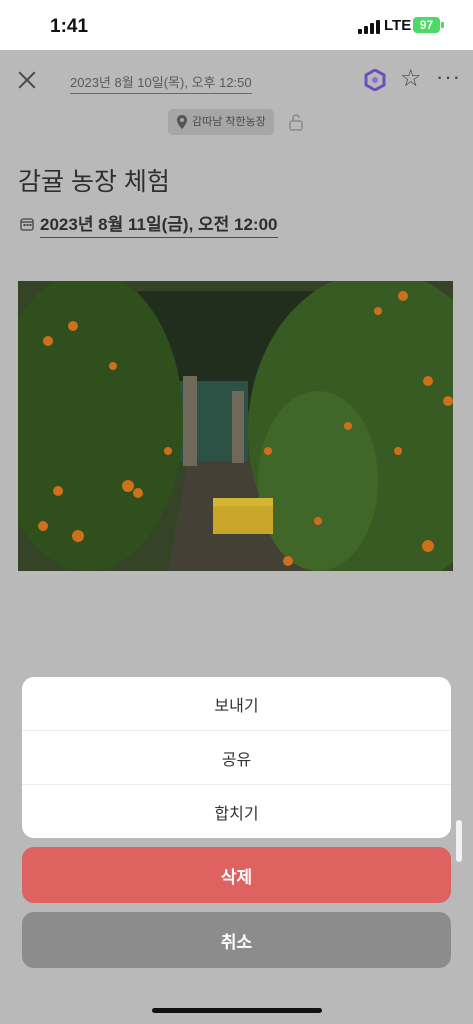 This screenshot has height=1024, width=473. I want to click on location-label: 감따남 착한농장, so click(229, 122).